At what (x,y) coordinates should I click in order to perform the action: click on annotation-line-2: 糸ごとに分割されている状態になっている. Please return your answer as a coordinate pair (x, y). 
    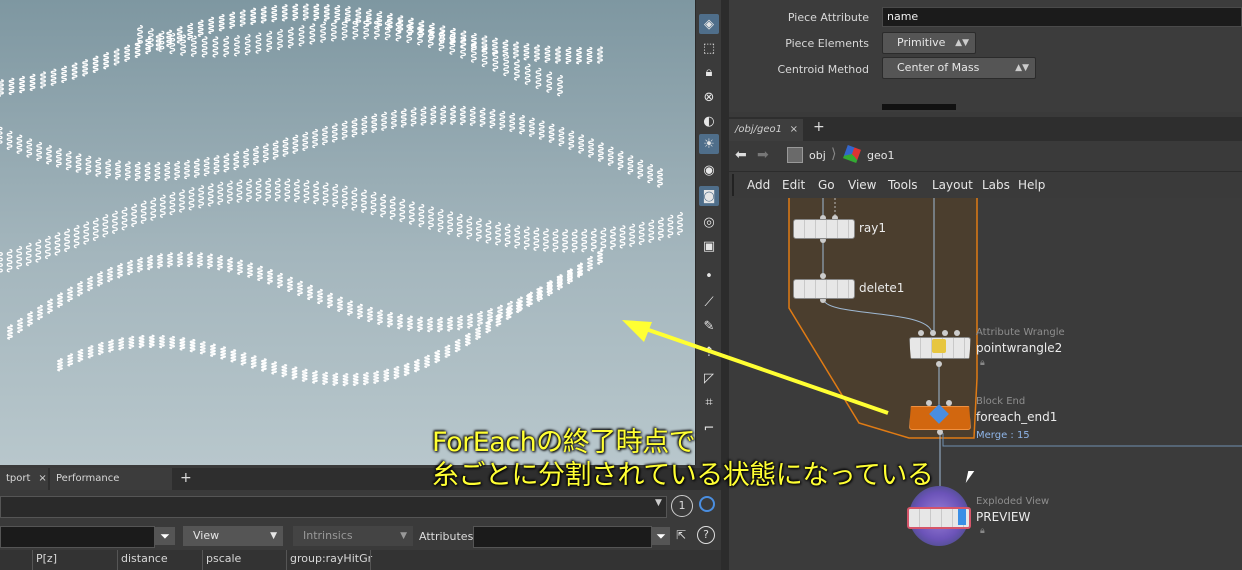
    Looking at the image, I should click on (683, 475).